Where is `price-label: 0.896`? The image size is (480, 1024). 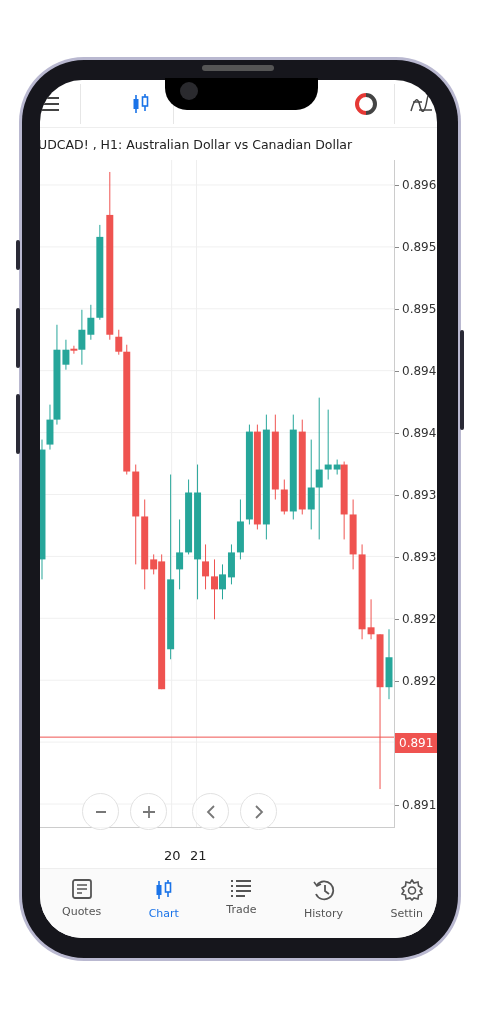 price-label: 0.896 is located at coordinates (419, 185).